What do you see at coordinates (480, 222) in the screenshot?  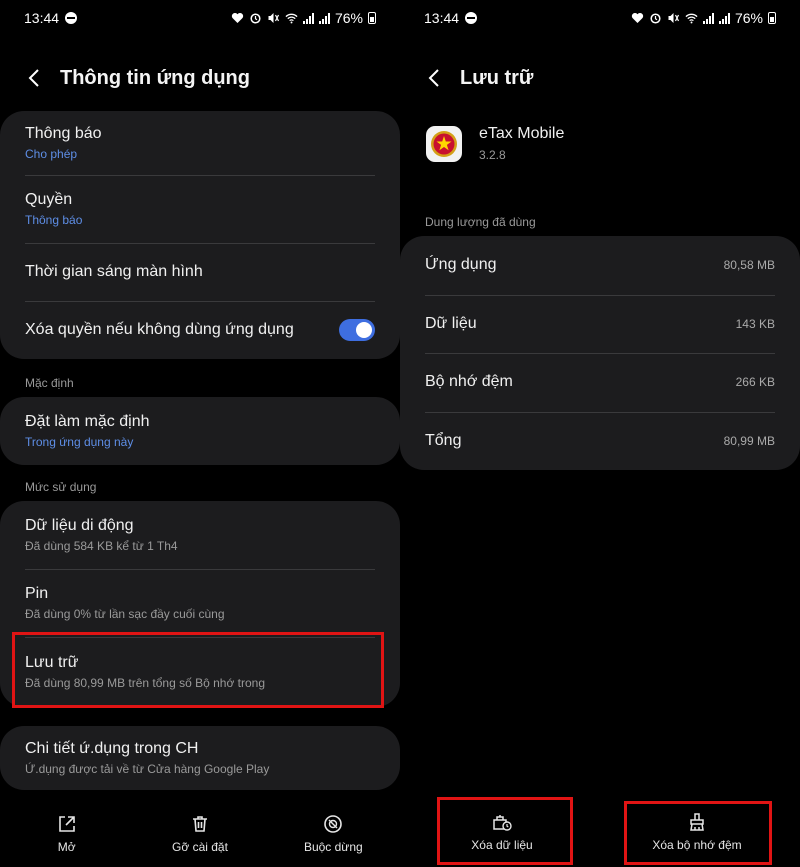 I see `section-used-label: Dung lượng đã dùng` at bounding box center [480, 222].